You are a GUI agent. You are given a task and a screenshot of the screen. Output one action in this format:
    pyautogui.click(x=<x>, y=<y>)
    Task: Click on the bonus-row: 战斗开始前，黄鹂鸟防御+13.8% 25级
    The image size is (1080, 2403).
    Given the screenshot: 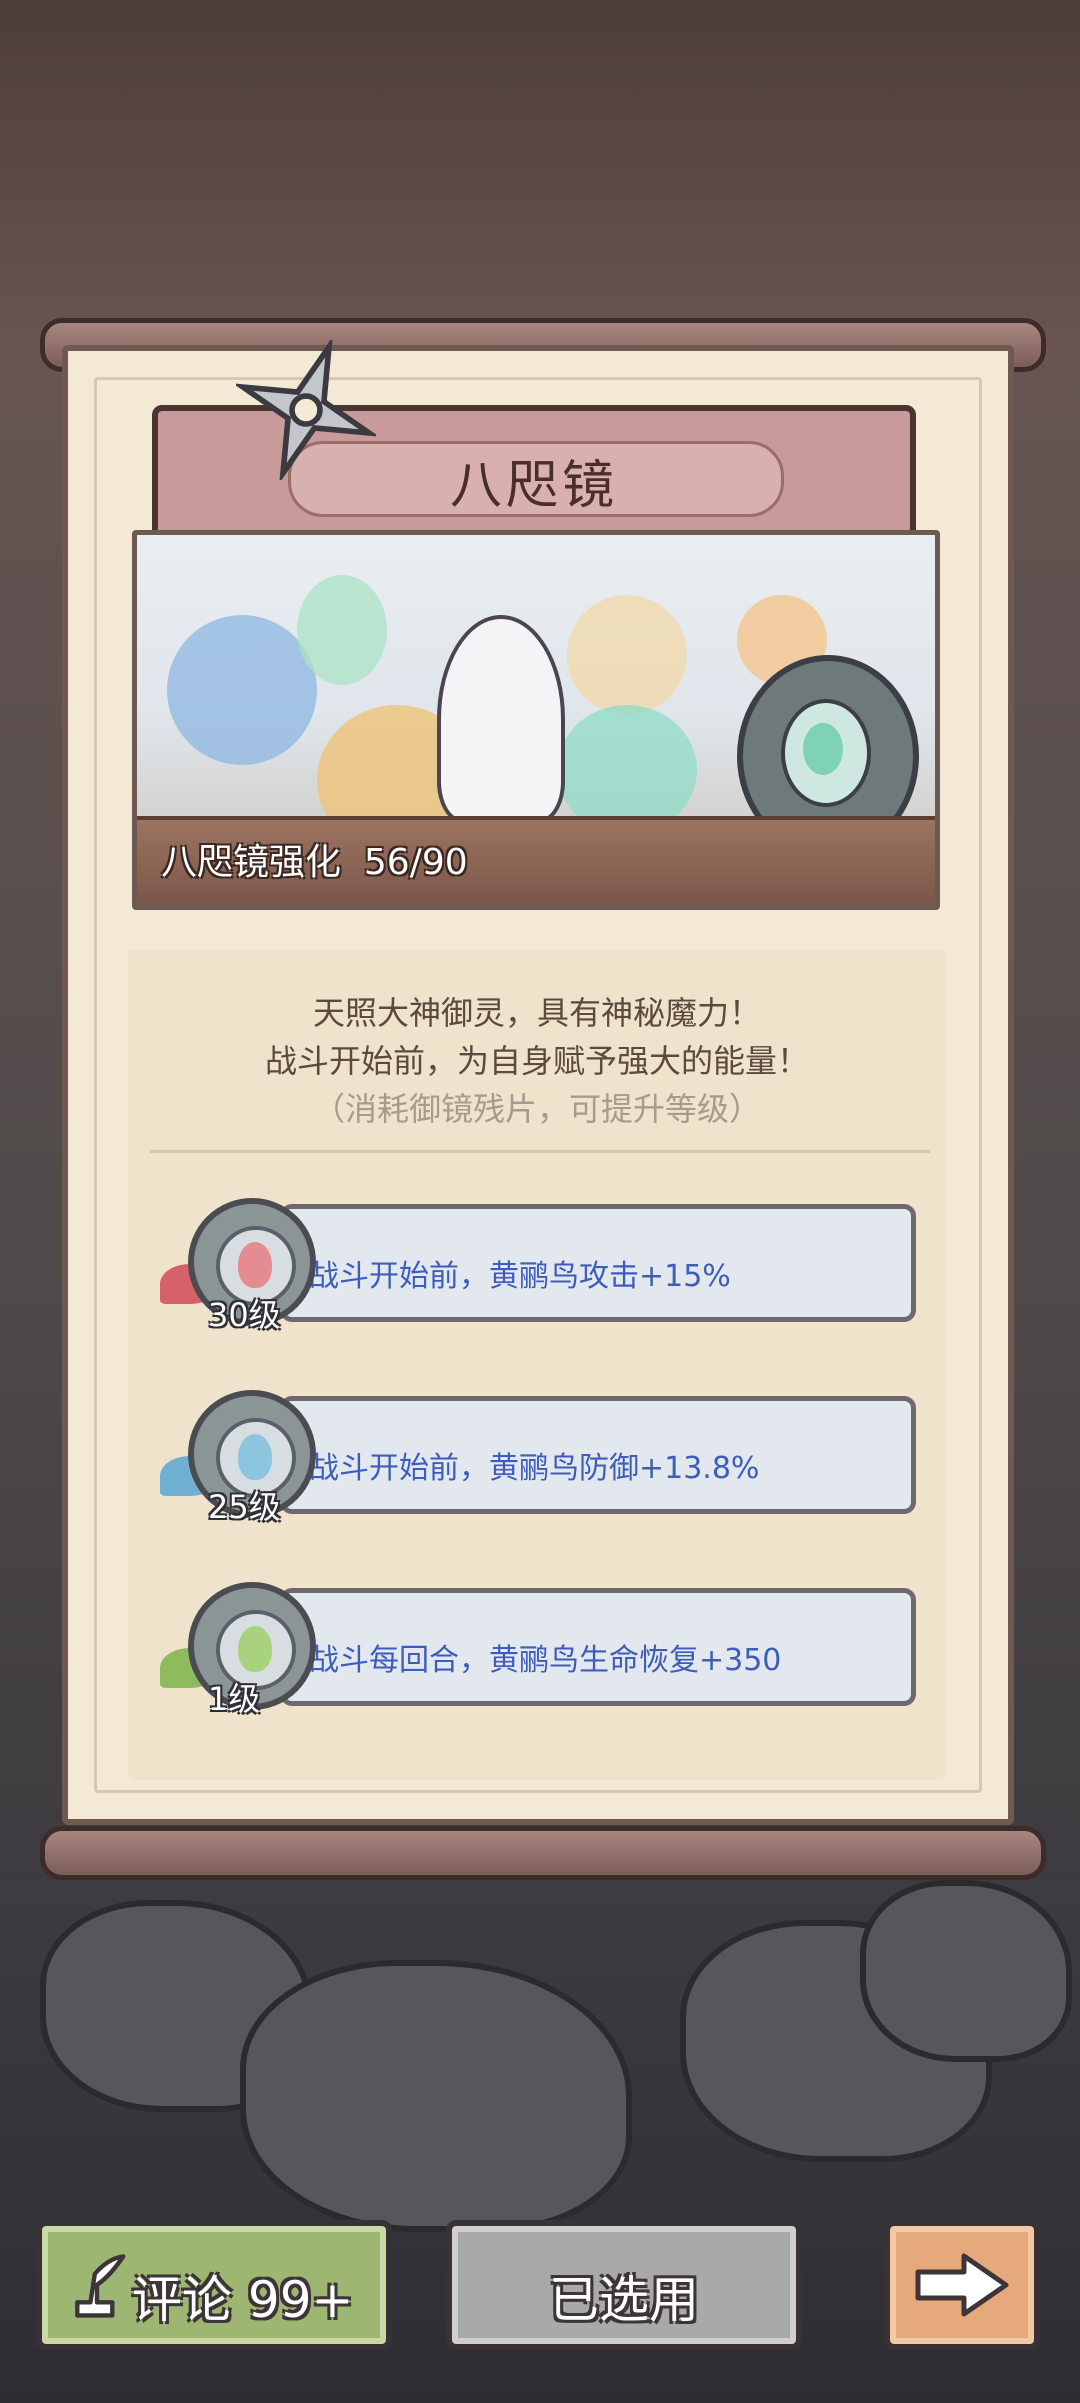 What is the action you would take?
    pyautogui.click(x=541, y=1456)
    